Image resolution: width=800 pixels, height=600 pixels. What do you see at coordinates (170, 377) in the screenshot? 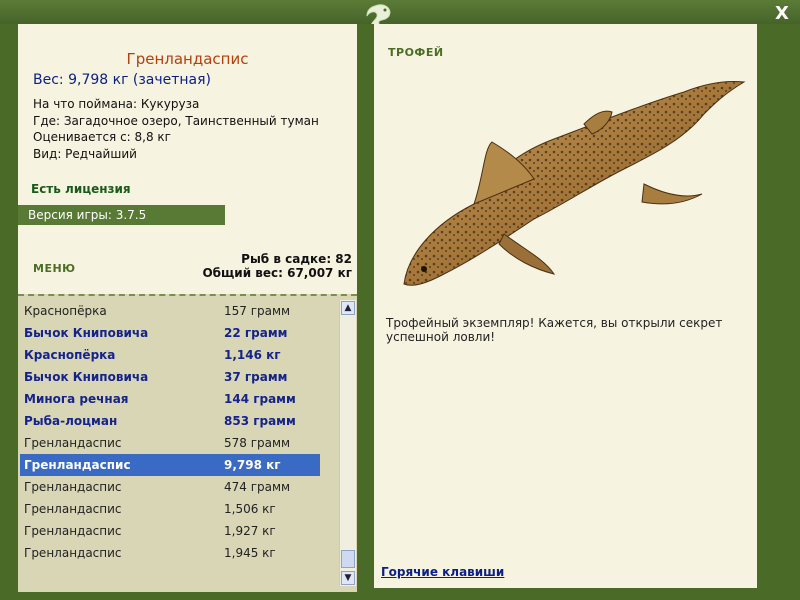
I see `list-item: Бычок Книповича 37 грамм` at bounding box center [170, 377].